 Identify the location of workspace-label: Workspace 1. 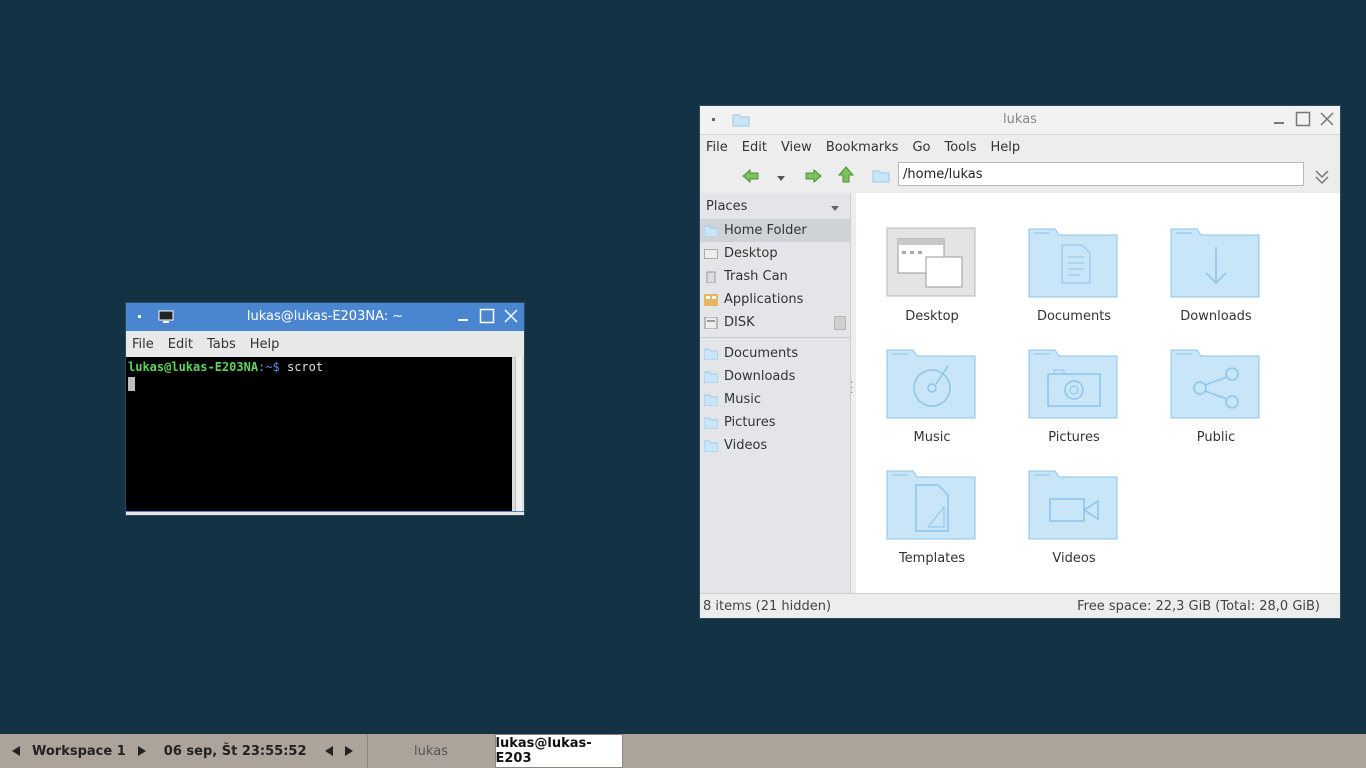
(79, 751).